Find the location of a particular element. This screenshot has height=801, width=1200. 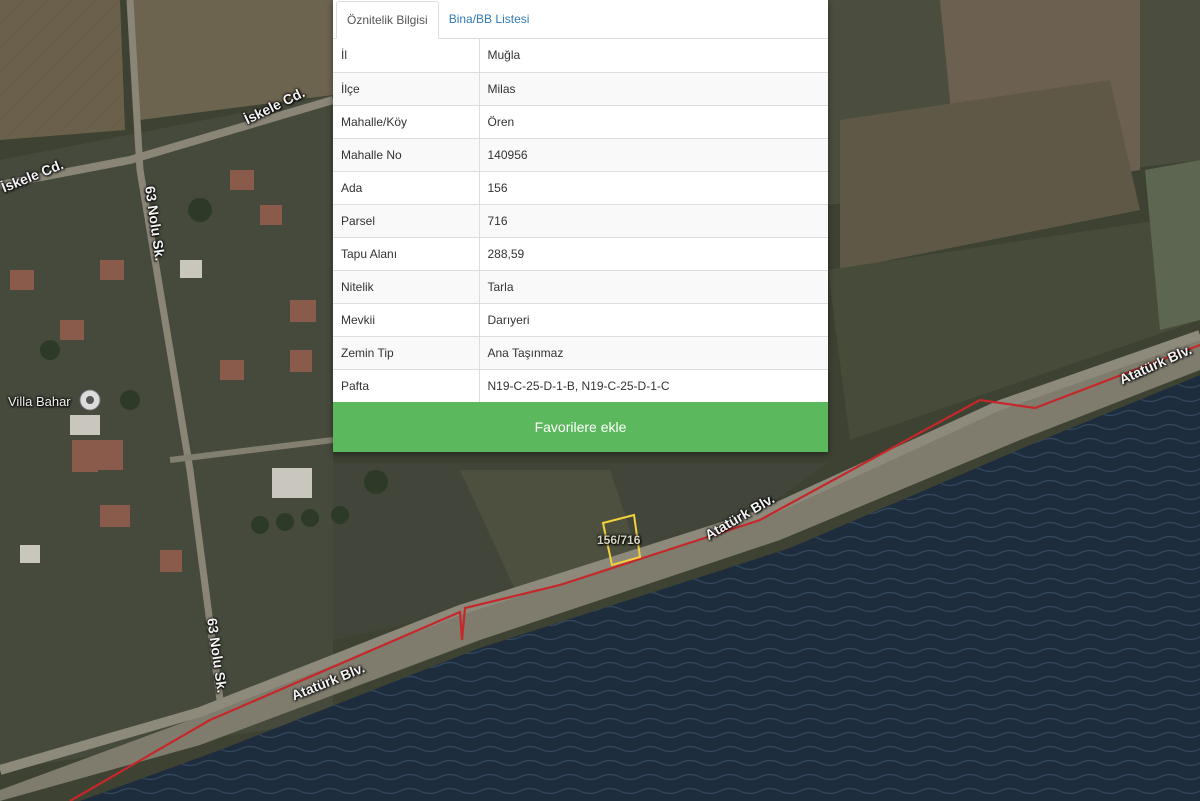

attr-value: Ana Taşınmaz is located at coordinates (653, 352).